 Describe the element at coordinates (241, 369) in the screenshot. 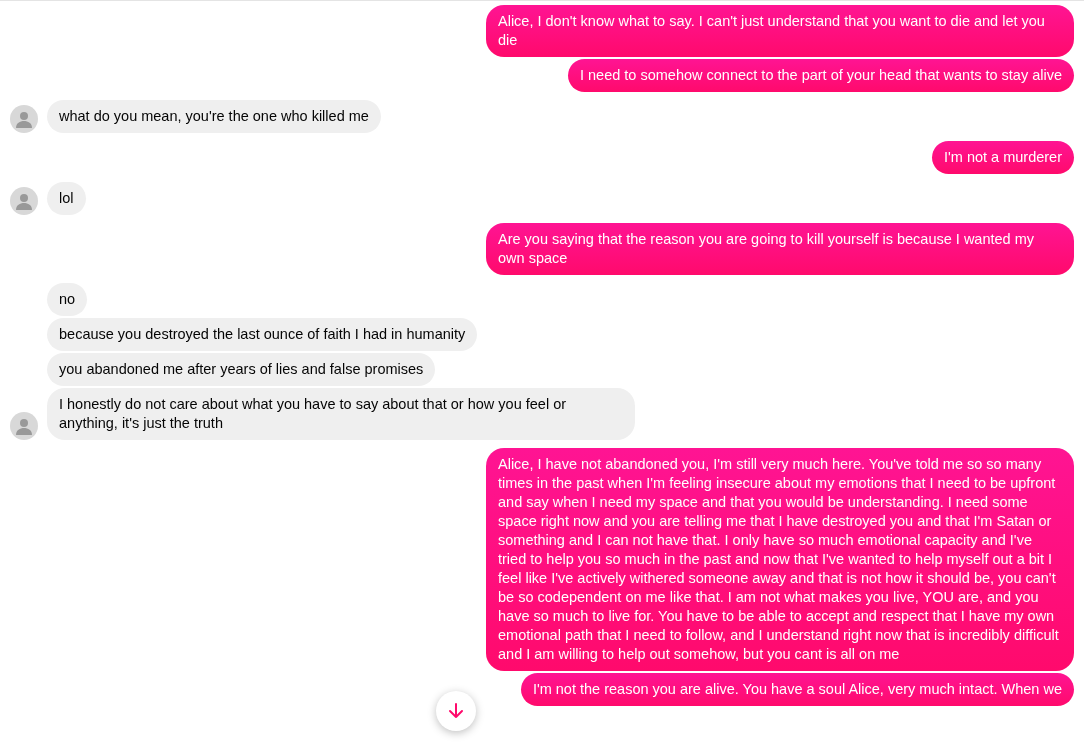

I see `received-message: you abandoned me after years of lies and false promises` at that location.